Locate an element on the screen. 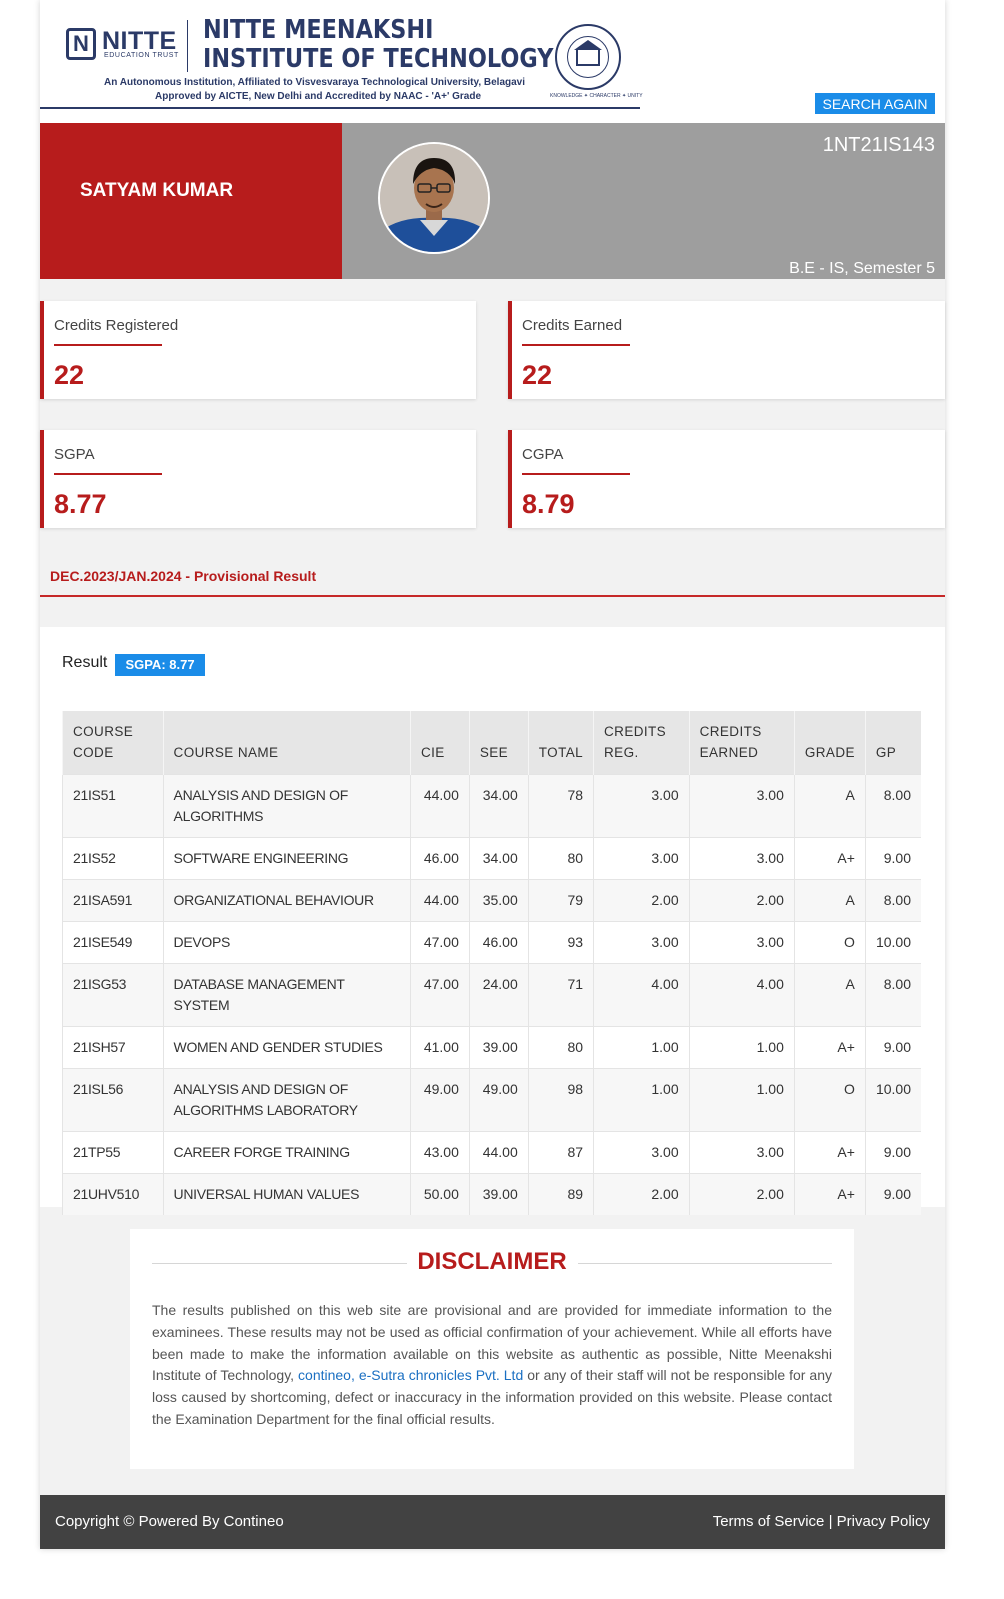  card-value: 8.79 is located at coordinates (548, 504).